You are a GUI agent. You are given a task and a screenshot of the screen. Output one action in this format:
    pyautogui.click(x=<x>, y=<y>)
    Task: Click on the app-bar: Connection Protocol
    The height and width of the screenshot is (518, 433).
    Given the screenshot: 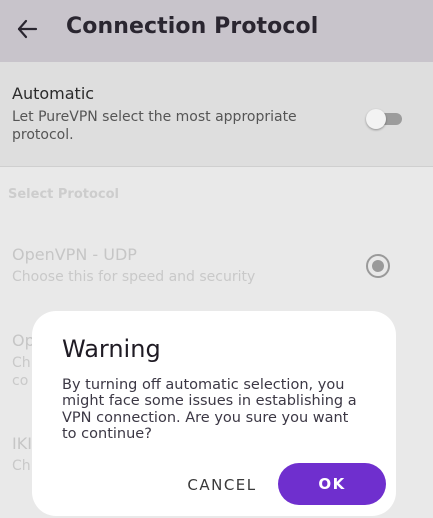 What is the action you would take?
    pyautogui.click(x=216, y=31)
    